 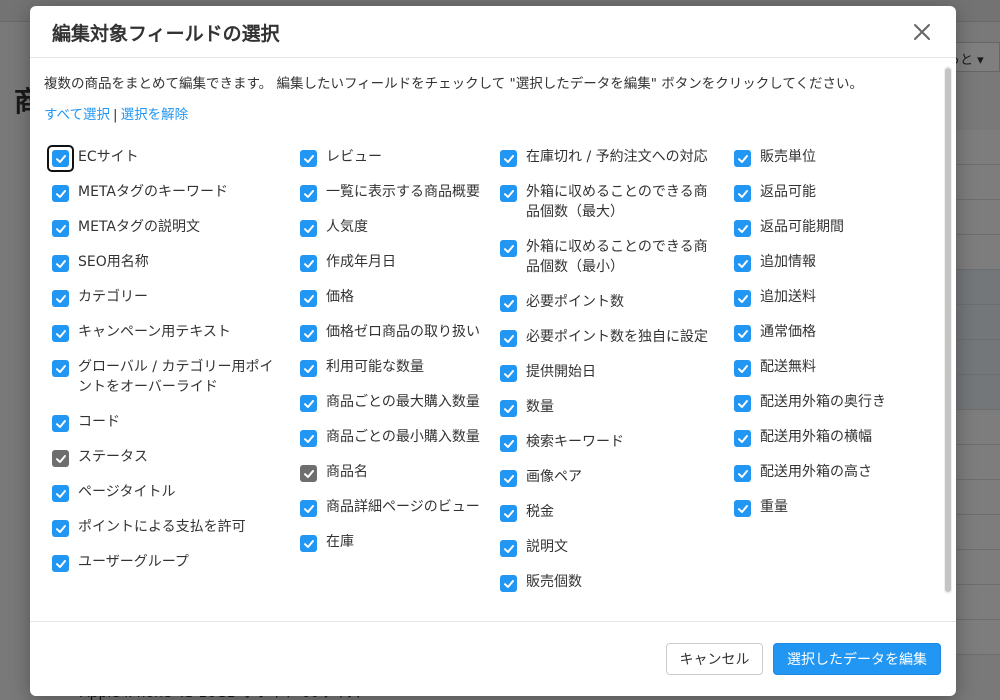 What do you see at coordinates (610, 264) in the screenshot?
I see `field-checkbox-item: 外箱に収めることのできる商品個数（最小）` at bounding box center [610, 264].